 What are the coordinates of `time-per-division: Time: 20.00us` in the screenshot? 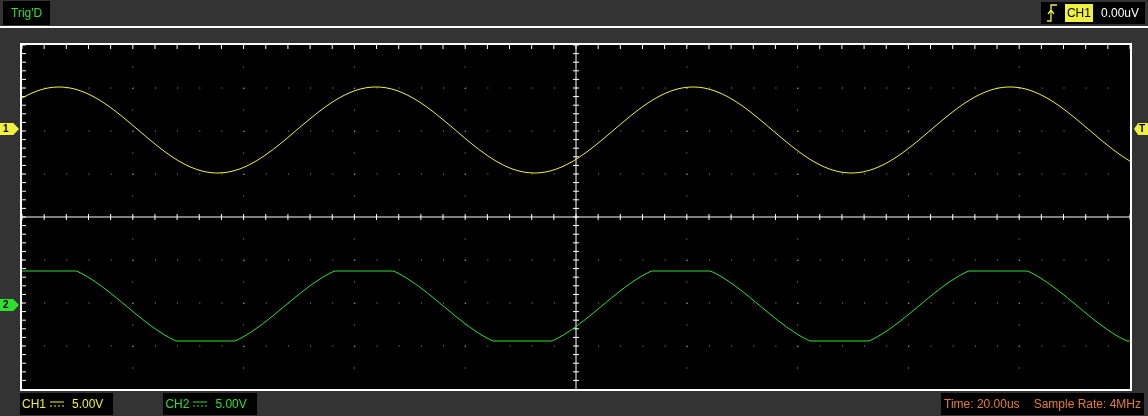 It's located at (982, 404).